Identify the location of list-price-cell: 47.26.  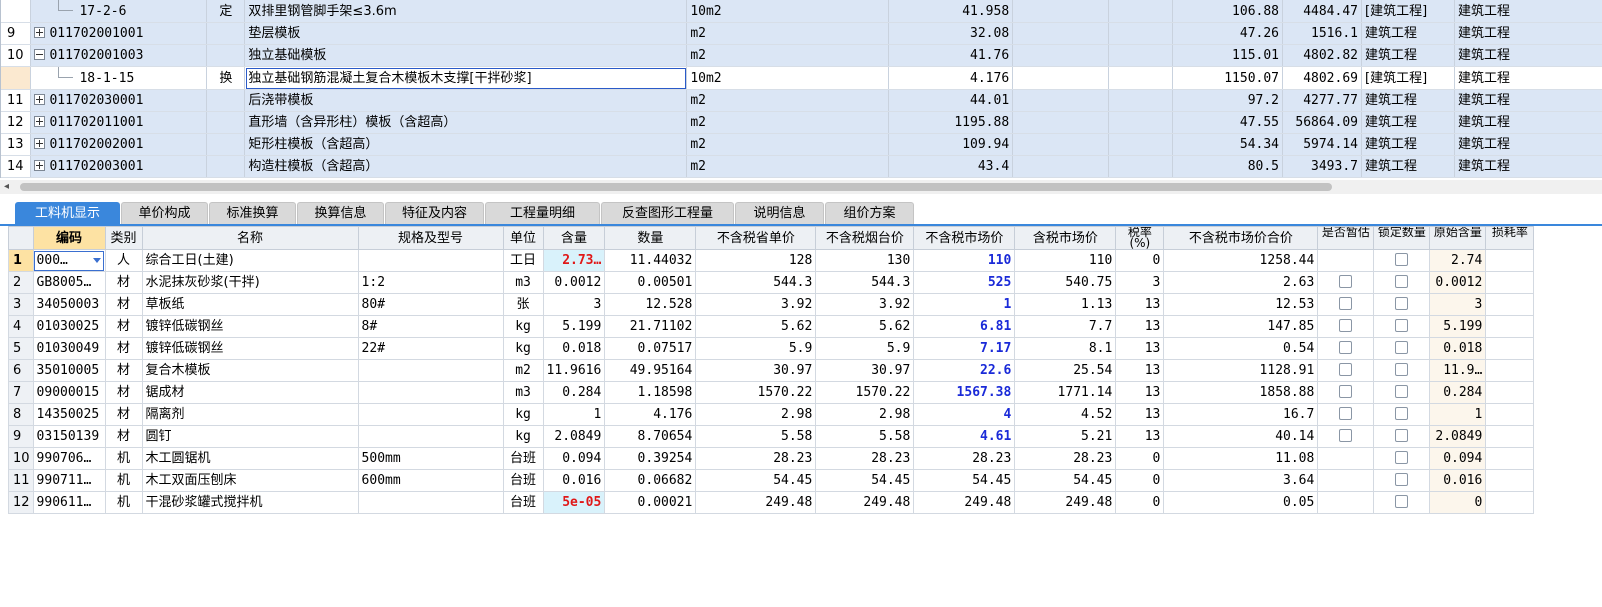
(1228, 33).